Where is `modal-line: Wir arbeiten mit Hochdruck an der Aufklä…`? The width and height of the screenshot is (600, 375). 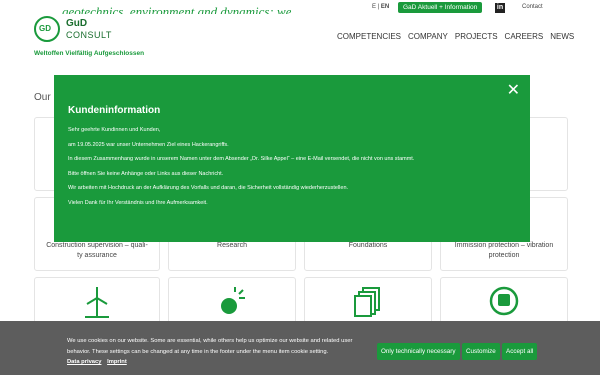
modal-line: Wir arbeiten mit Hochdruck an der Aufklä… is located at coordinates (208, 188).